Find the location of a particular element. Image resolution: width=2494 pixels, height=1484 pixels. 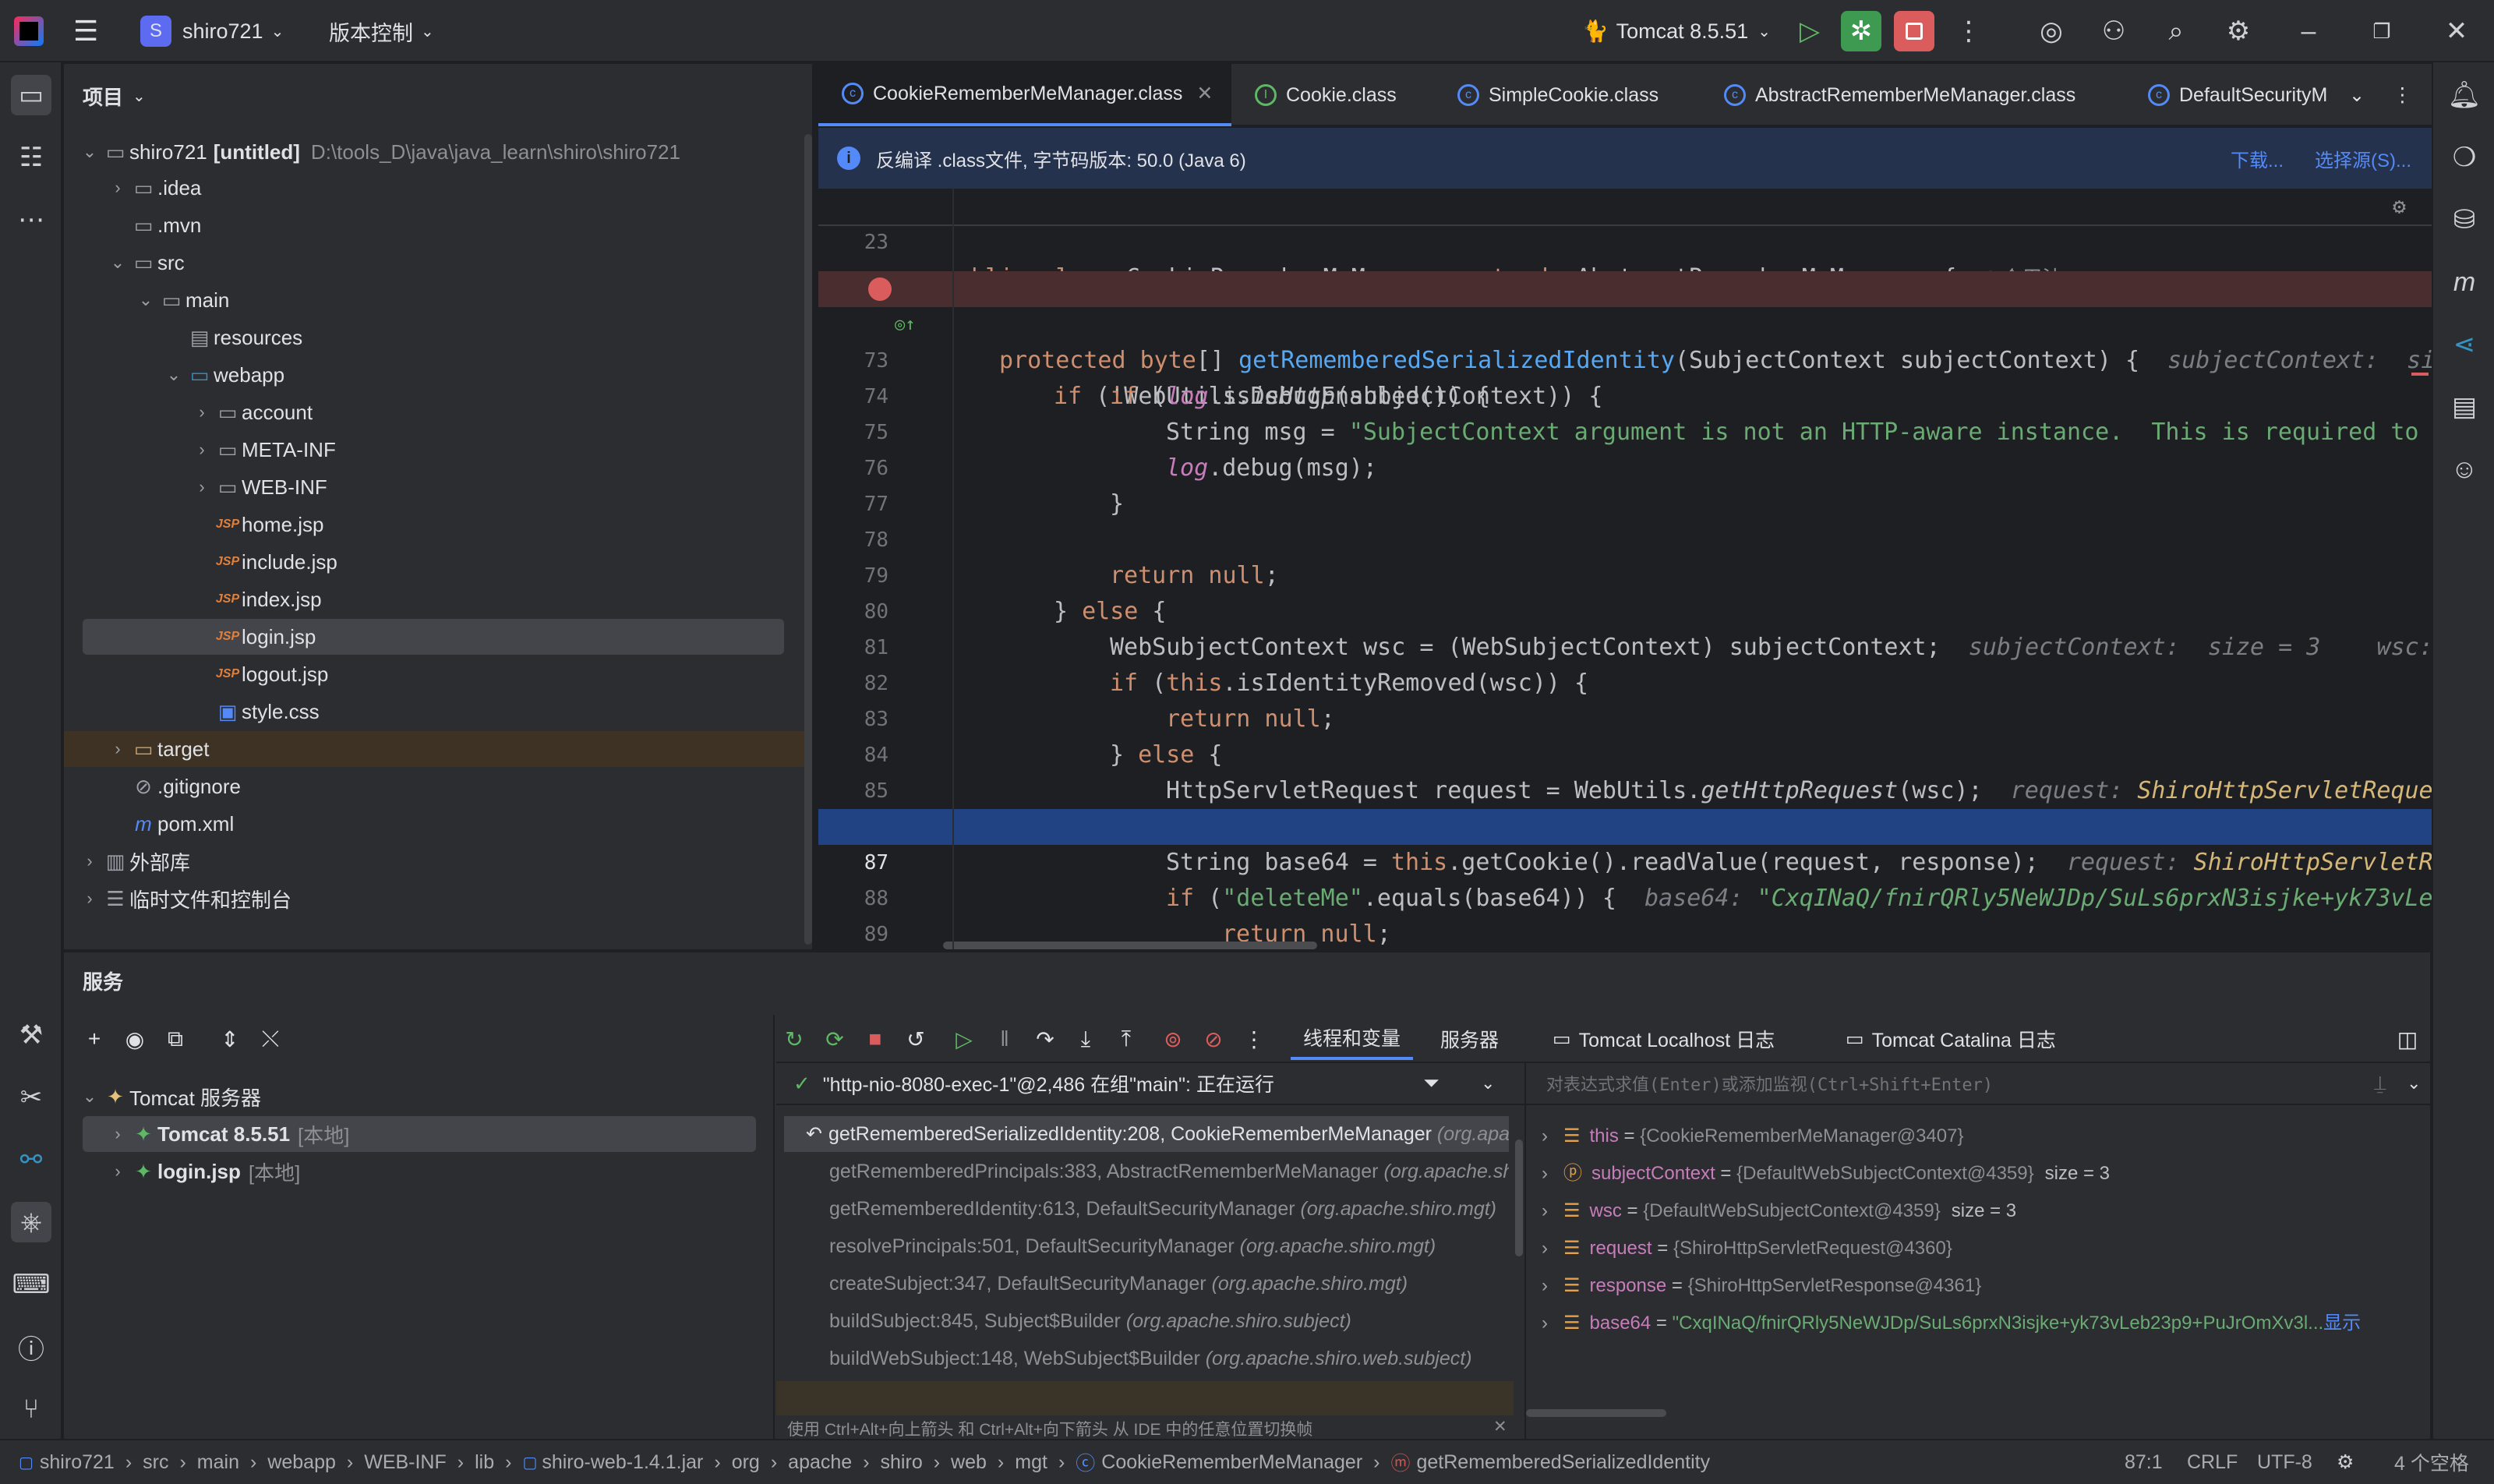

add-watch-icon: ⍊ is located at coordinates (2380, 1083).